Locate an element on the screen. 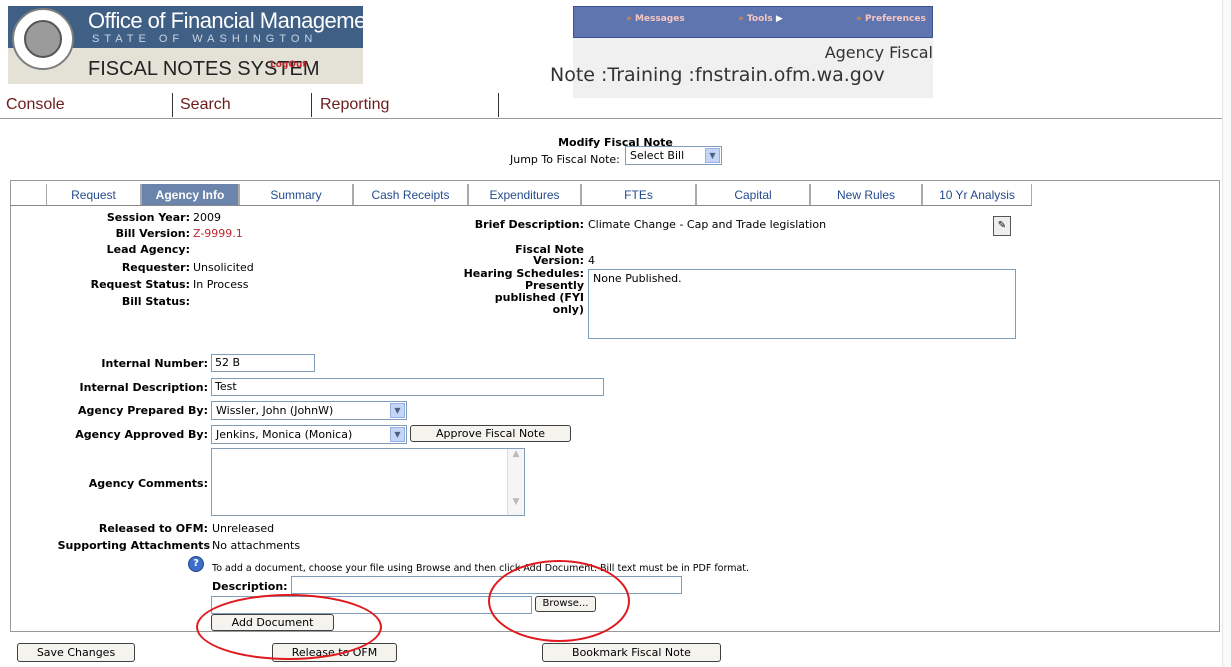 This screenshot has width=1231, height=667. agency-comments-label: Agency Comments: is located at coordinates (148, 483).